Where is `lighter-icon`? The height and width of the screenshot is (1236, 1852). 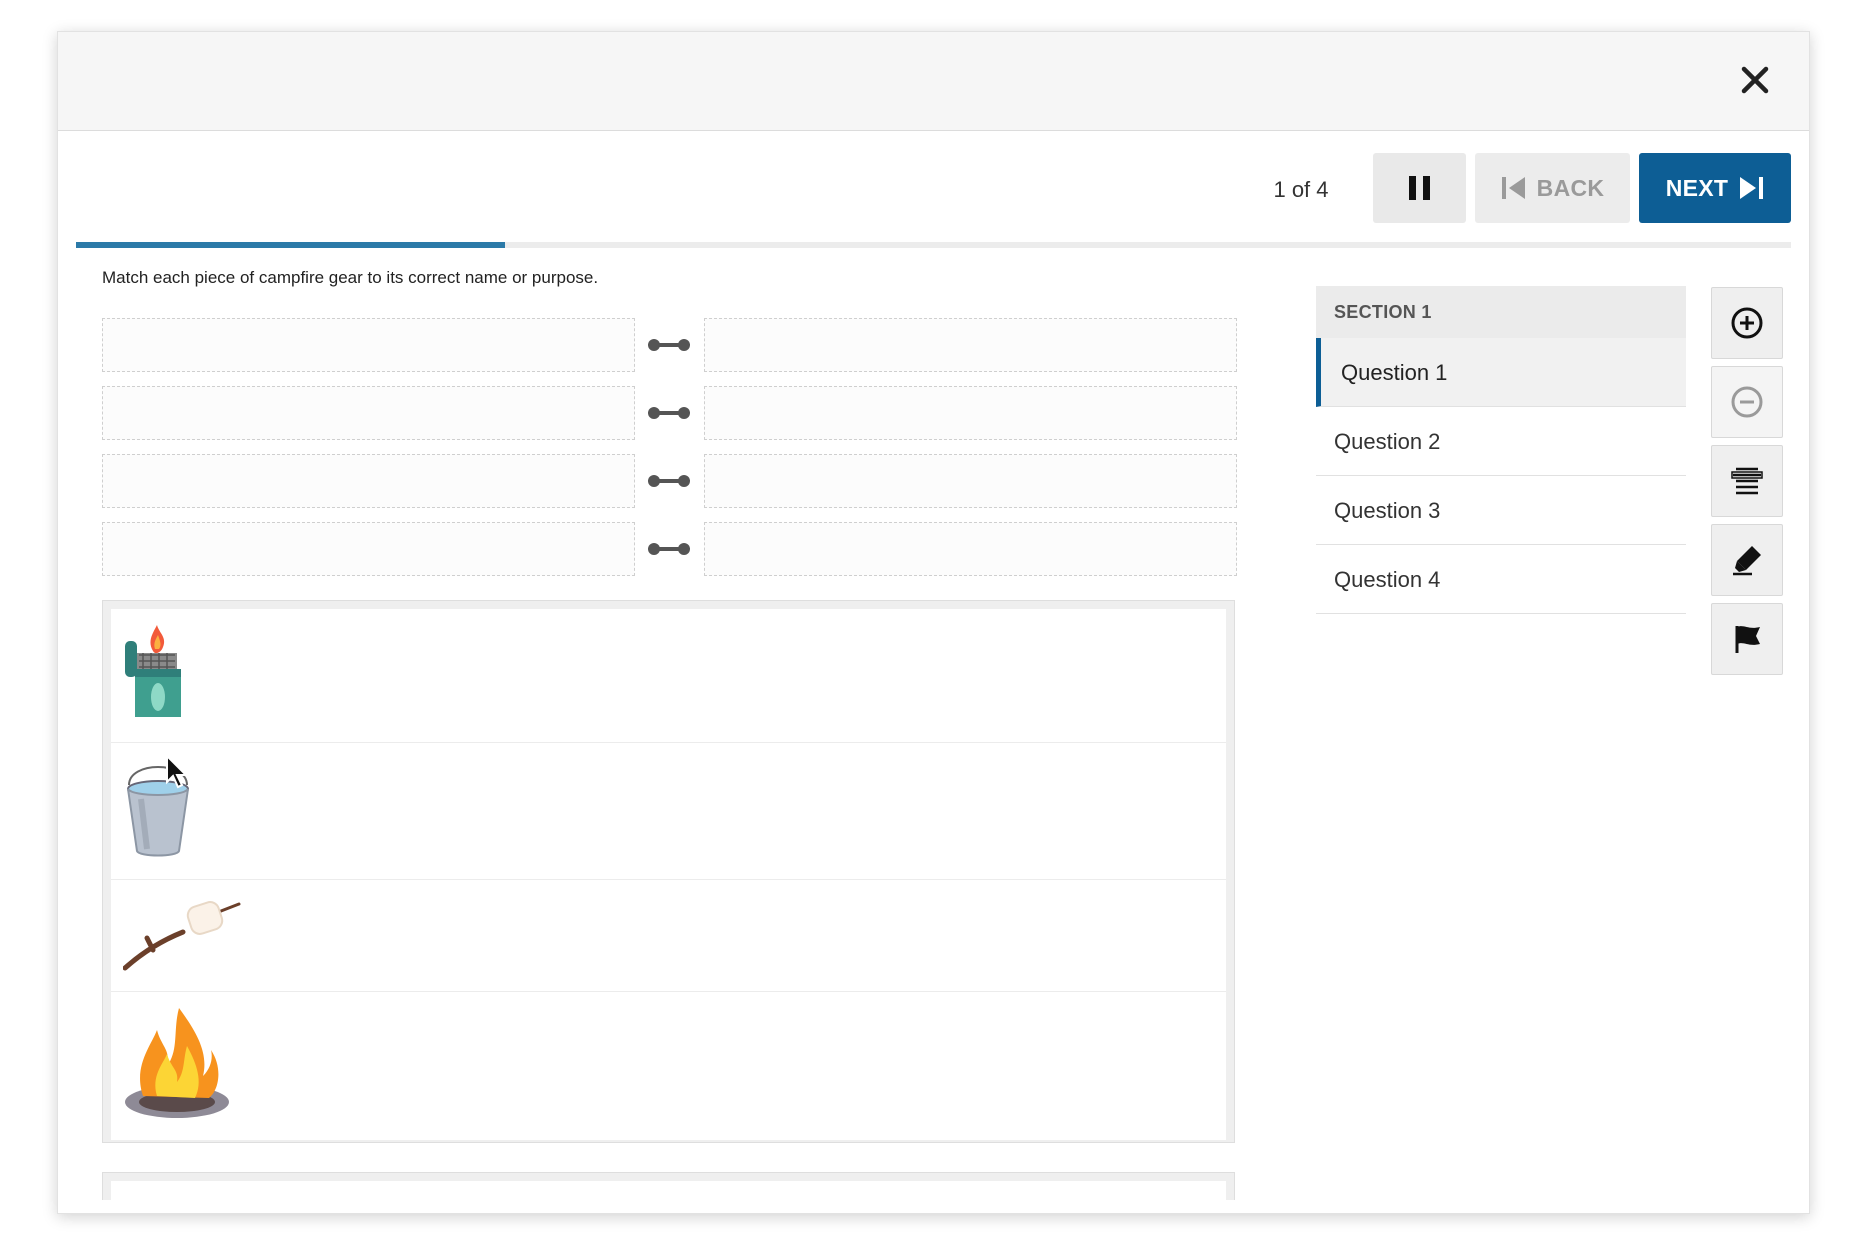
lighter-icon is located at coordinates (153, 671).